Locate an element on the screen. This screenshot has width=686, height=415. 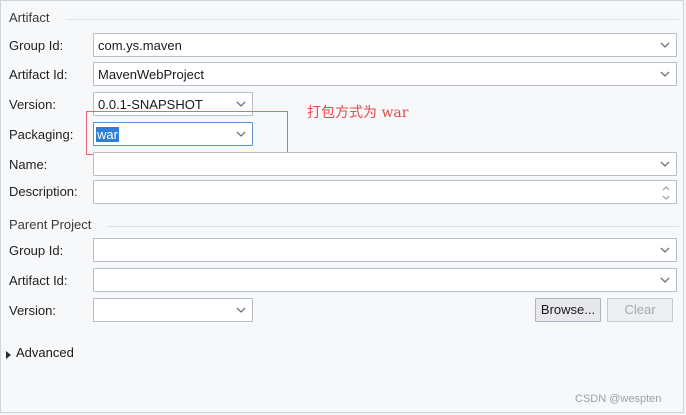
artifact-id-value: MavenWebProject is located at coordinates (151, 74).